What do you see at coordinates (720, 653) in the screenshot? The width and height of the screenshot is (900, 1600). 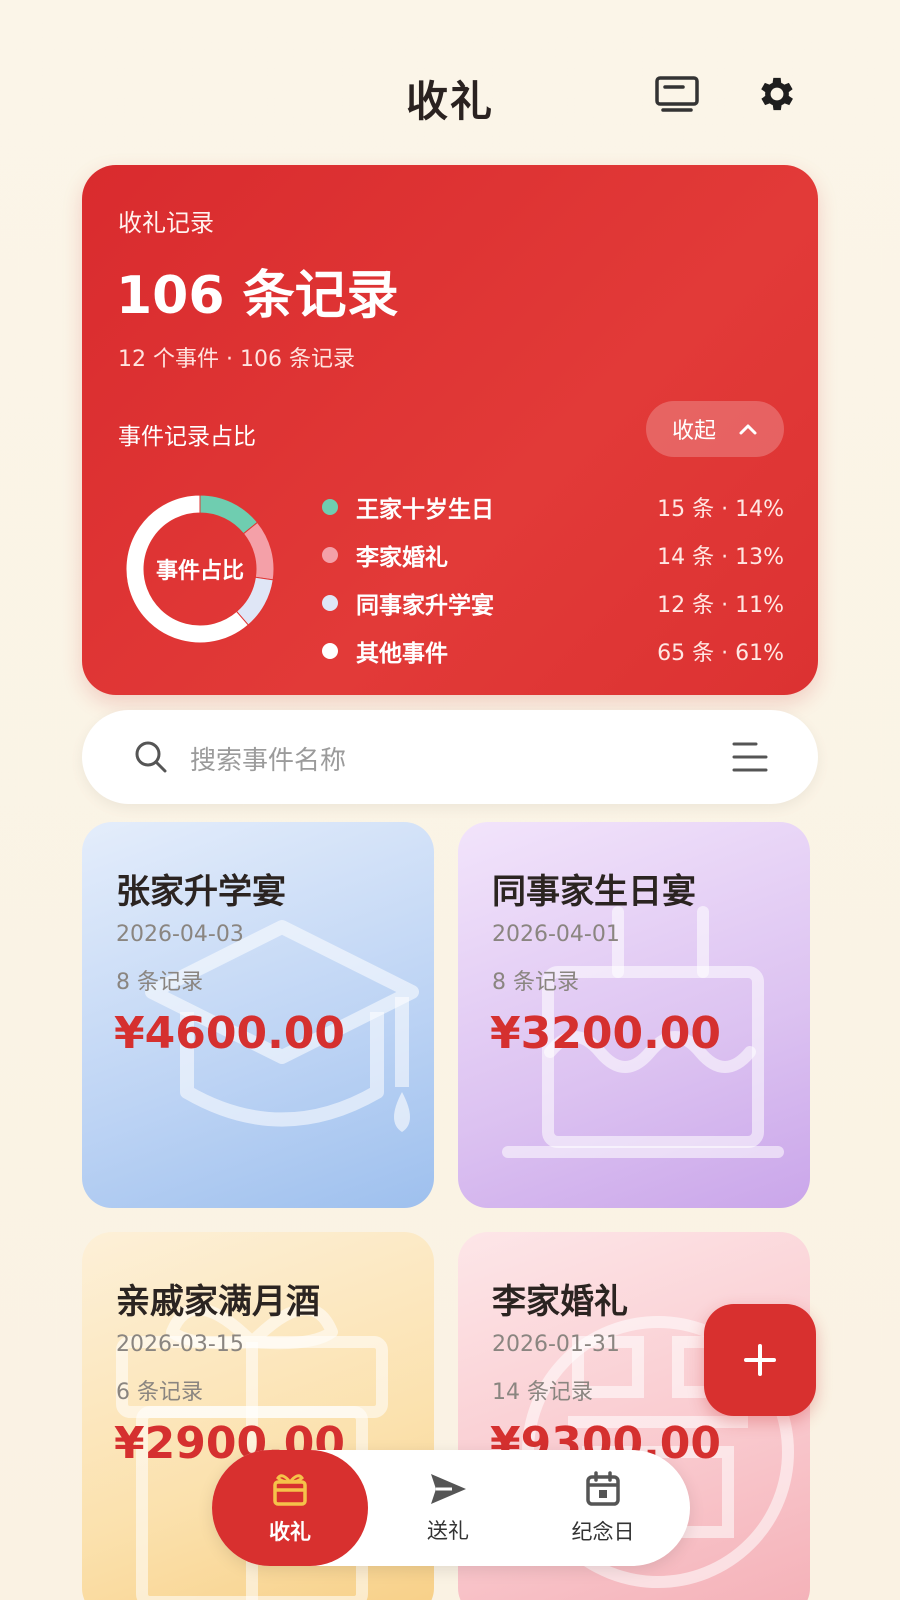 I see `legend-stat: 65 条 · 61%` at bounding box center [720, 653].